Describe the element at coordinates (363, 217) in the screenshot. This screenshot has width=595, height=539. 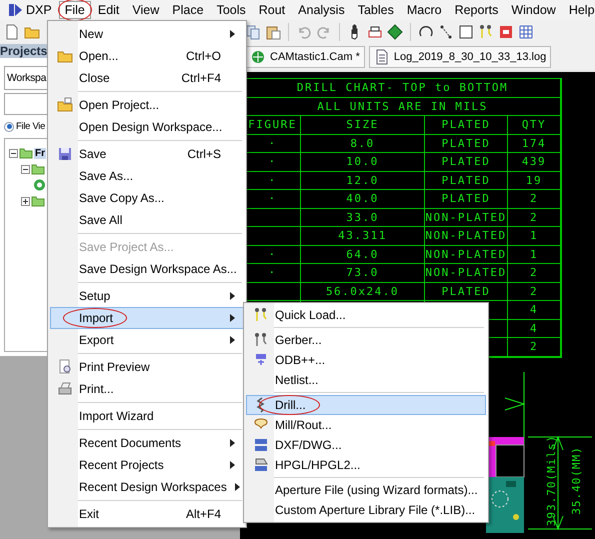
I see `chart-cell: 33.0` at that location.